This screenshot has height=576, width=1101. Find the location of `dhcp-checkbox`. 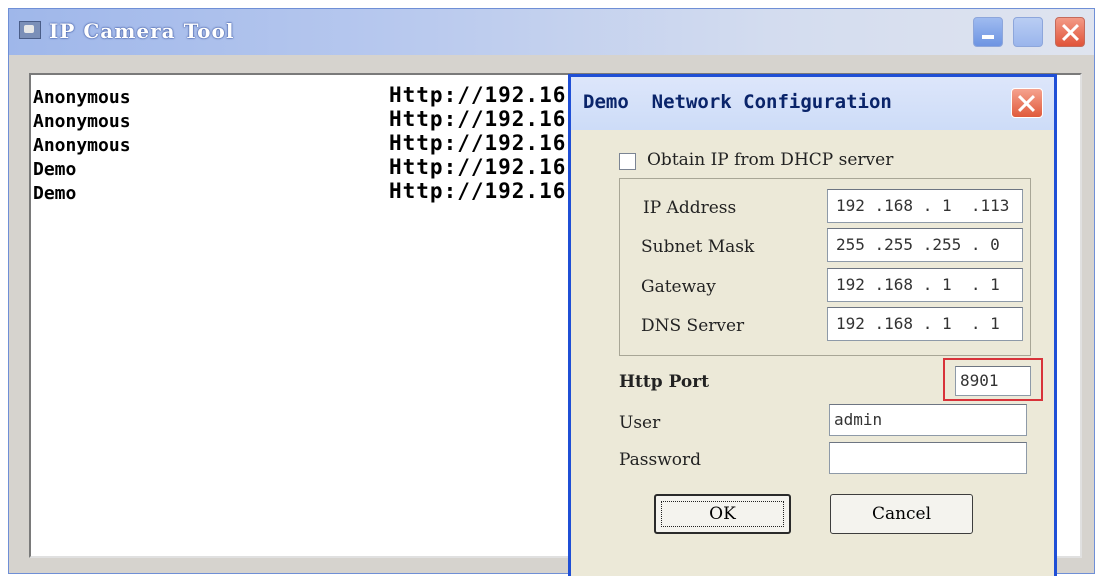

dhcp-checkbox is located at coordinates (627, 161).